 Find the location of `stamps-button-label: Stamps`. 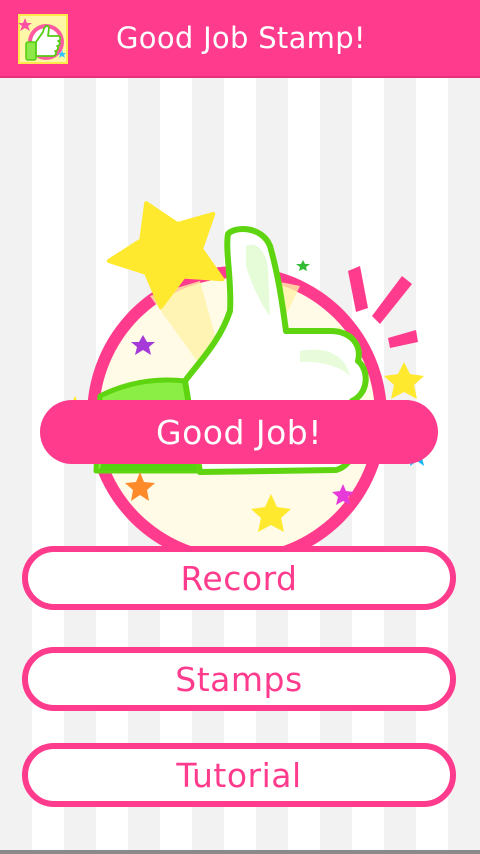

stamps-button-label: Stamps is located at coordinates (239, 679).